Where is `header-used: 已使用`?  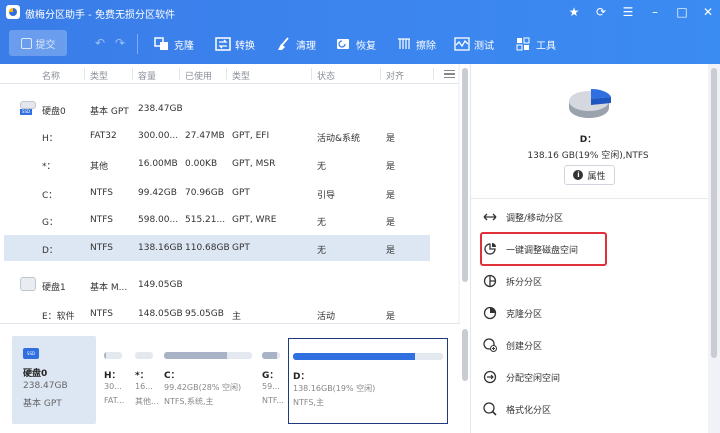
header-used: 已使用 is located at coordinates (198, 75).